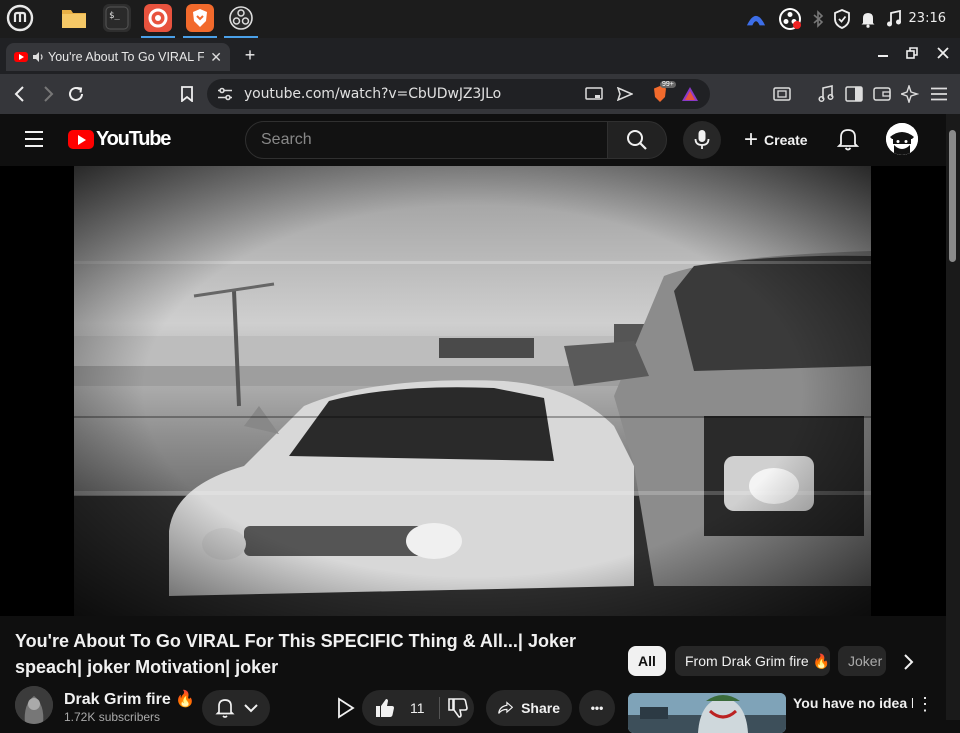 The height and width of the screenshot is (733, 960). Describe the element at coordinates (76, 94) in the screenshot. I see `reload-icon` at that location.